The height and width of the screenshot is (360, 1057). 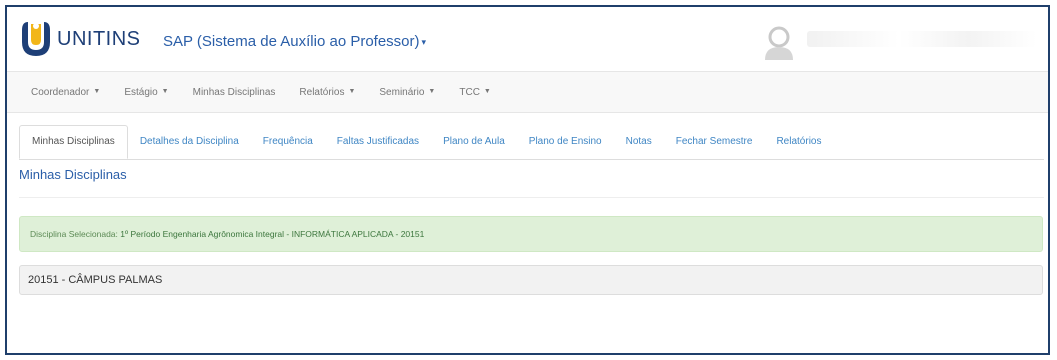 I want to click on menu-item-label: Seminário, so click(x=402, y=92).